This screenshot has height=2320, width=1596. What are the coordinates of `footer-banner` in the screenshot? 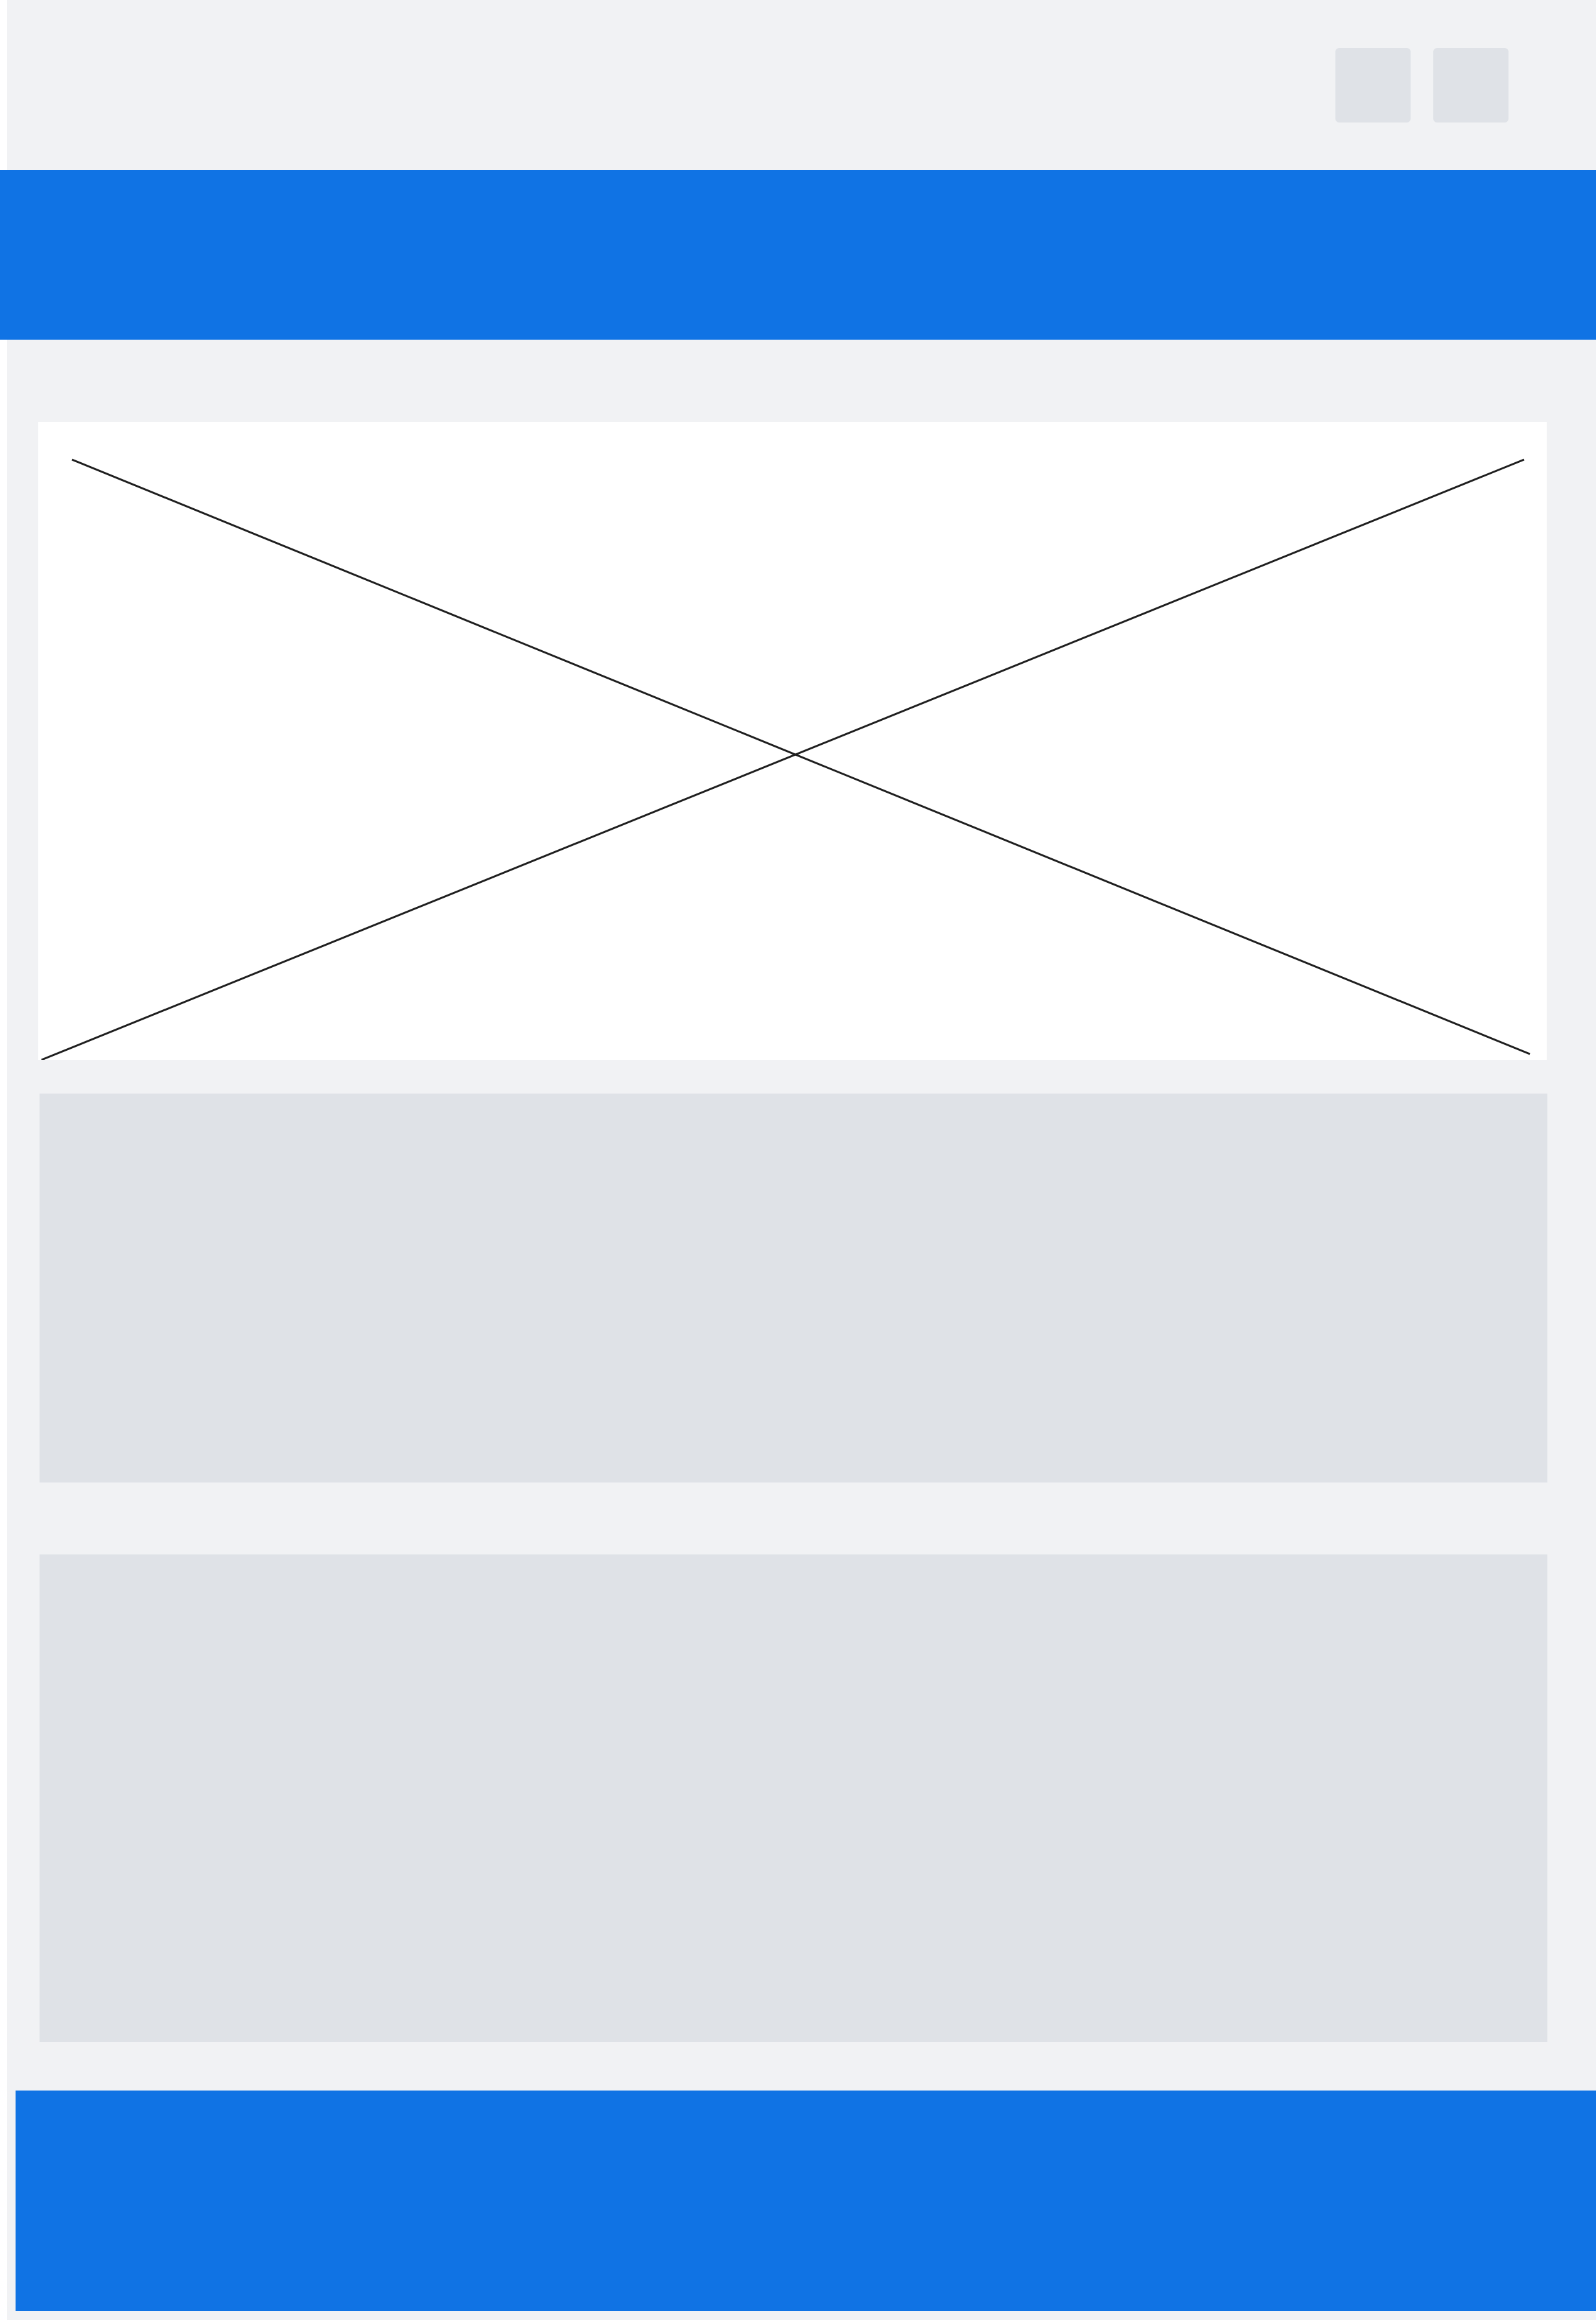 It's located at (806, 2201).